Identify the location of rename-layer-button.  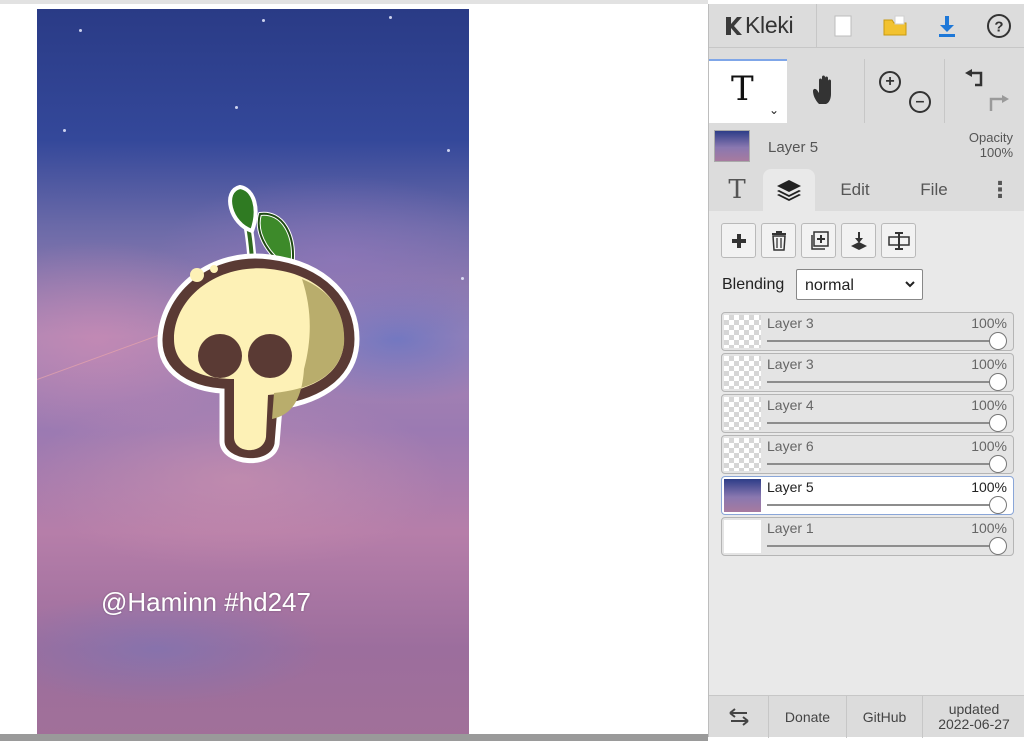
(898, 240).